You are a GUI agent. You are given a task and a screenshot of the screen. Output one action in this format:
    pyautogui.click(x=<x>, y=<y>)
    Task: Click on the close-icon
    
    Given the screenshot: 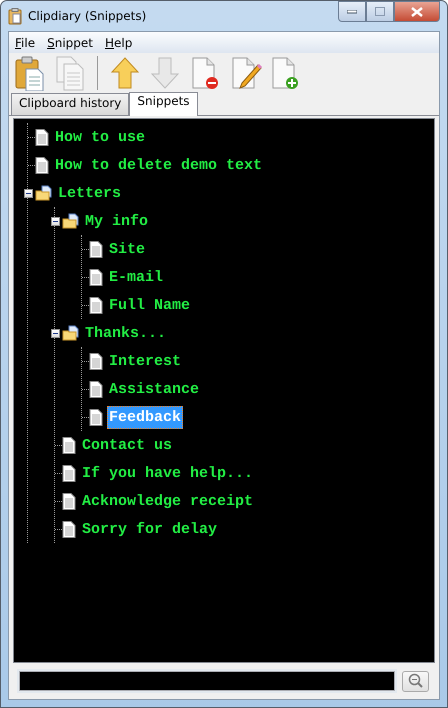 What is the action you would take?
    pyautogui.click(x=417, y=11)
    